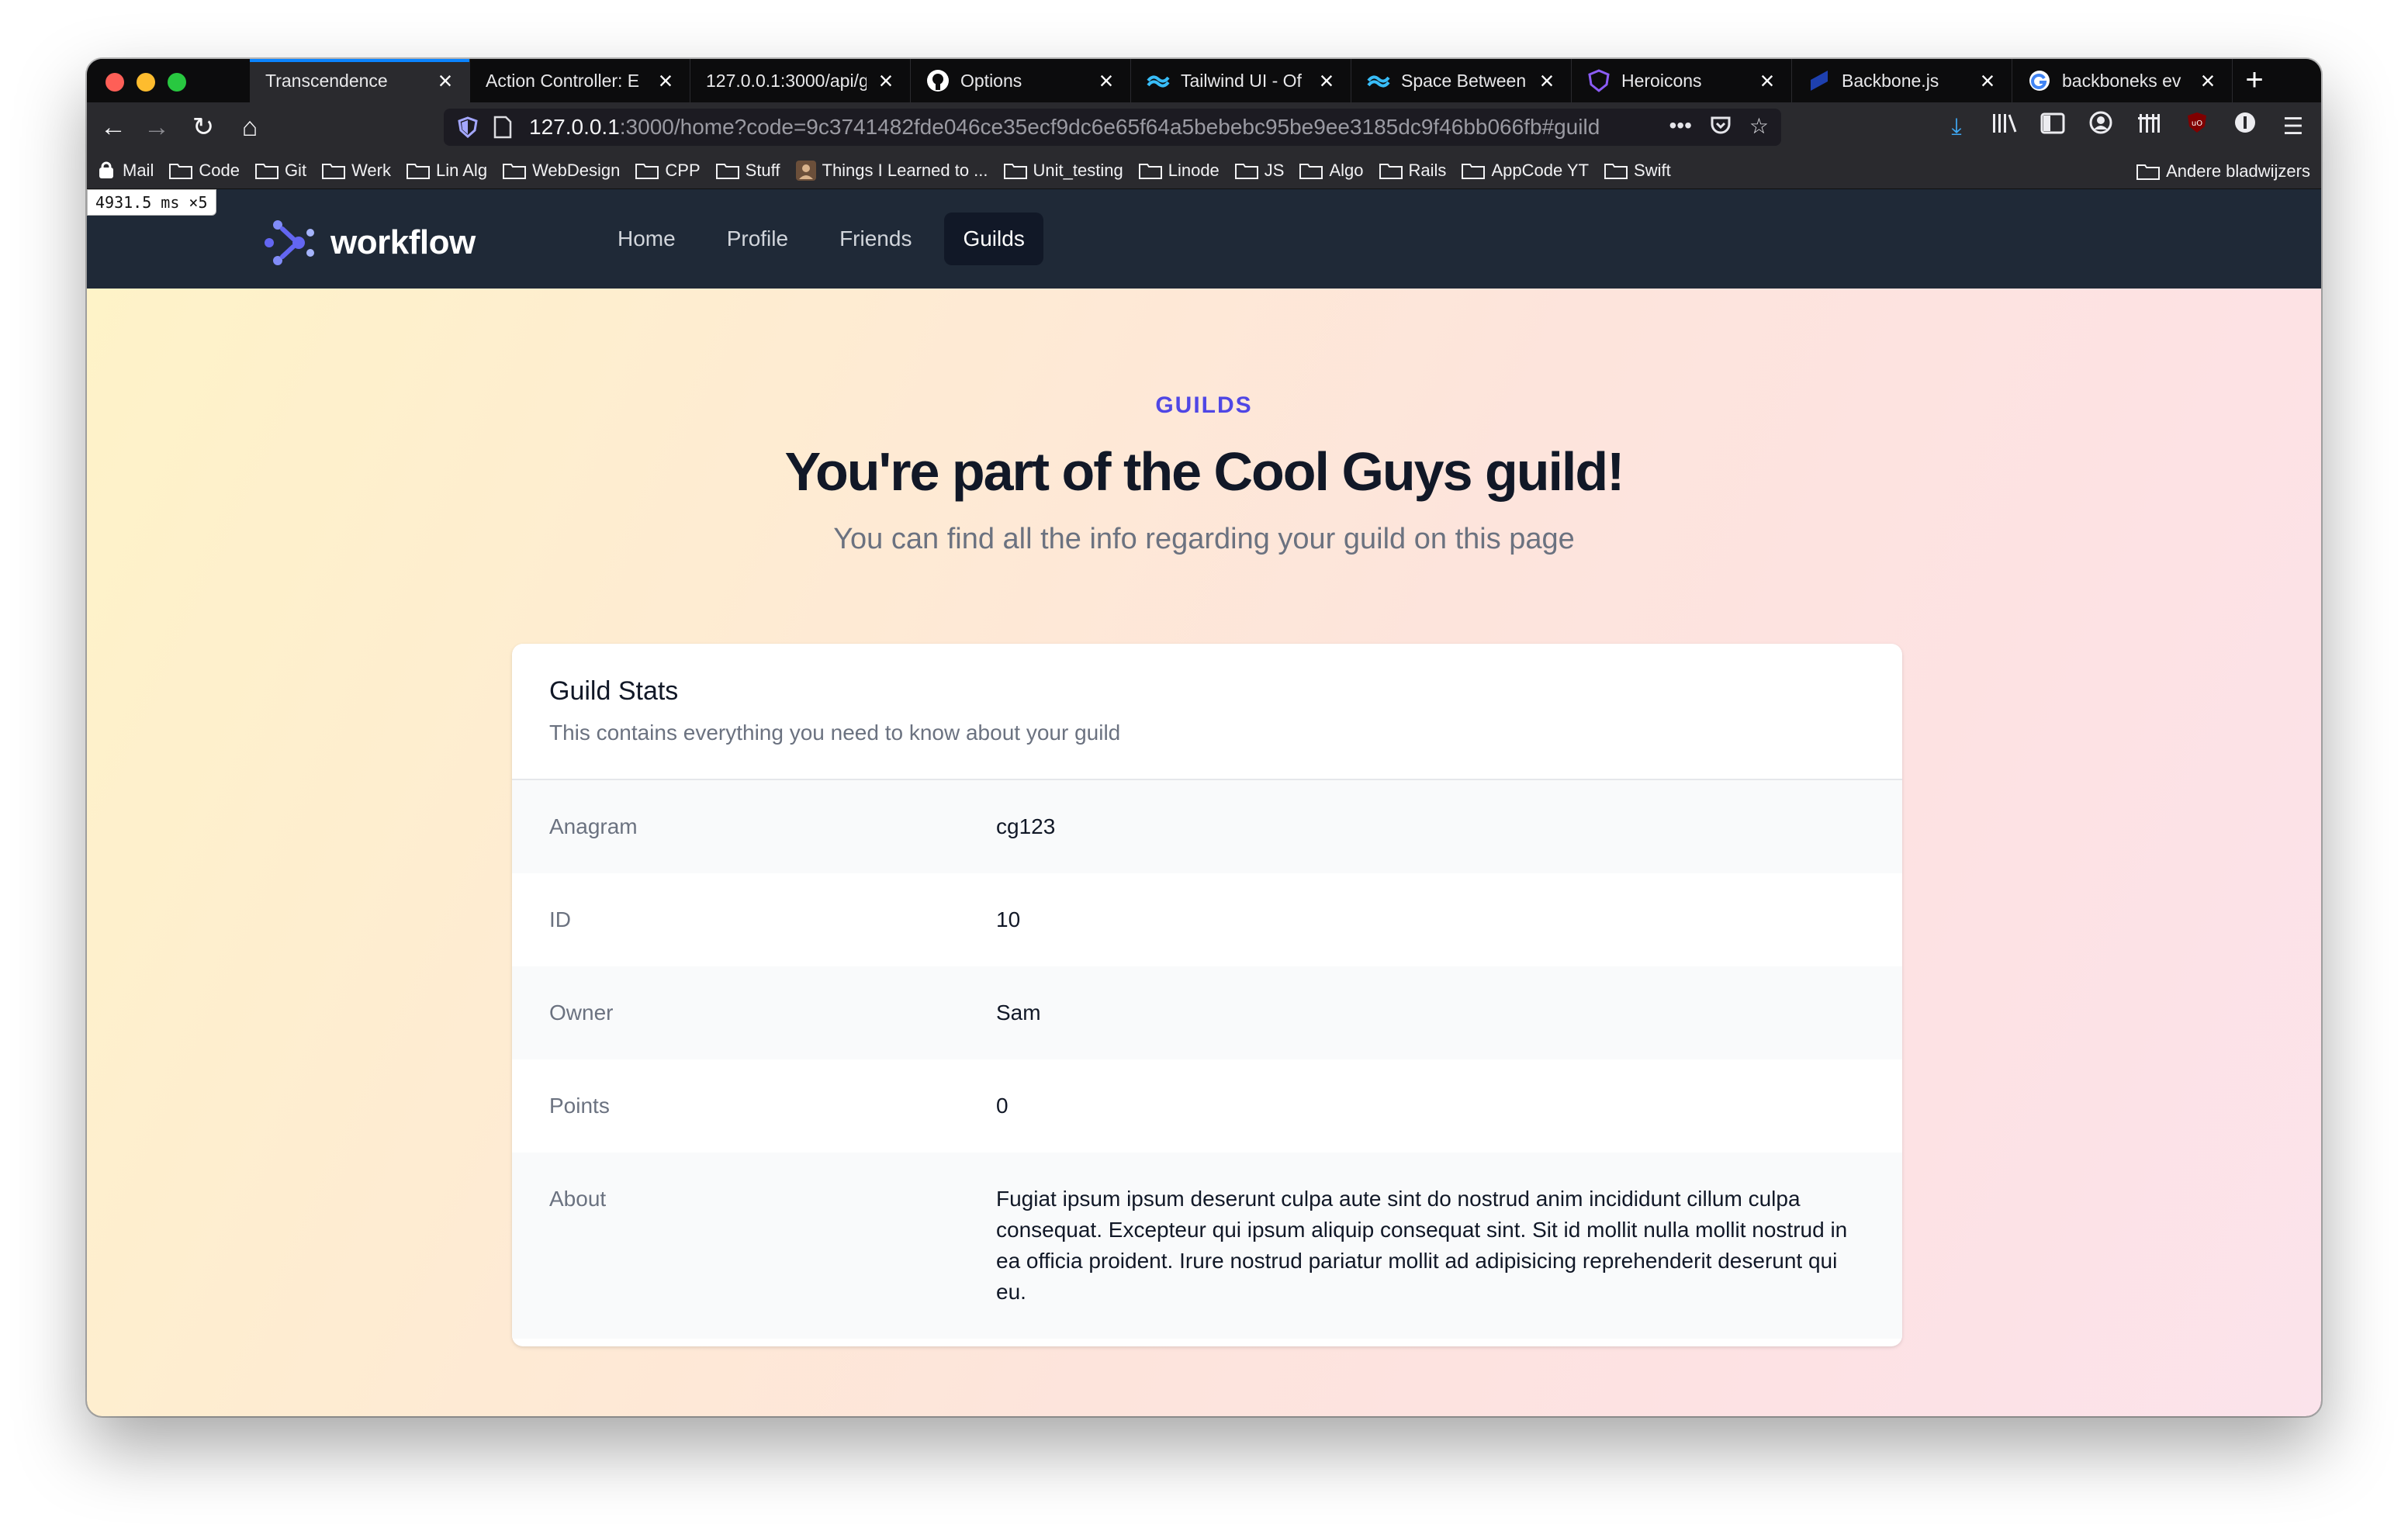  I want to click on bookmark-folder: Git, so click(280, 171).